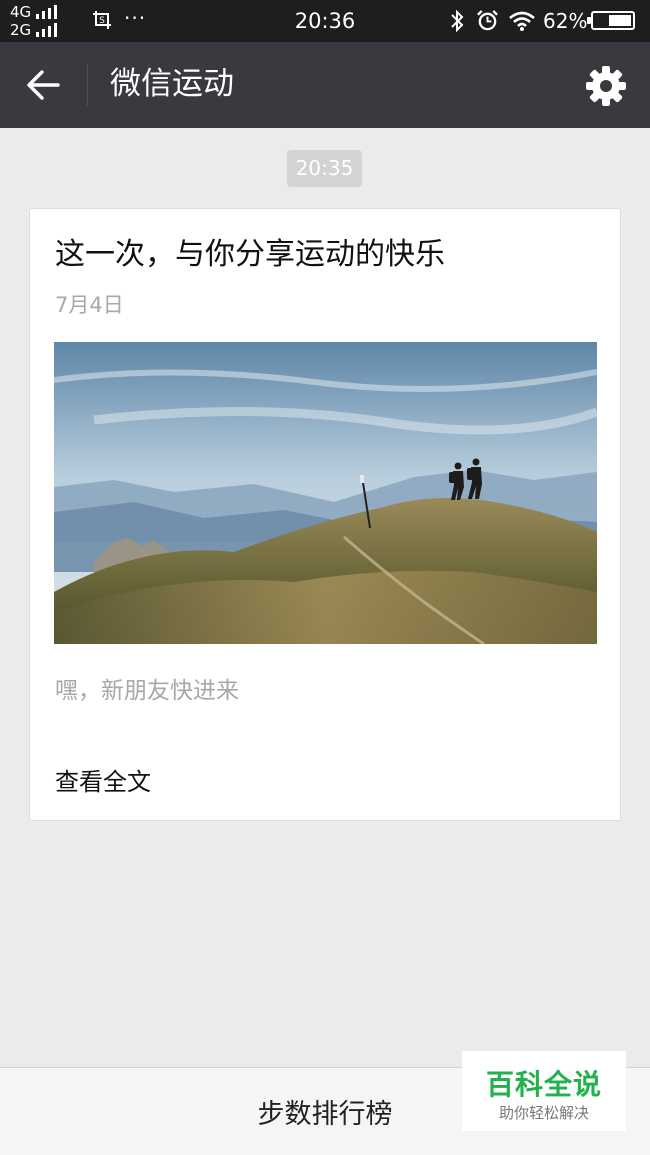 The height and width of the screenshot is (1155, 650). Describe the element at coordinates (250, 254) in the screenshot. I see `article-title: 这一次，与你分享运动的快乐` at that location.